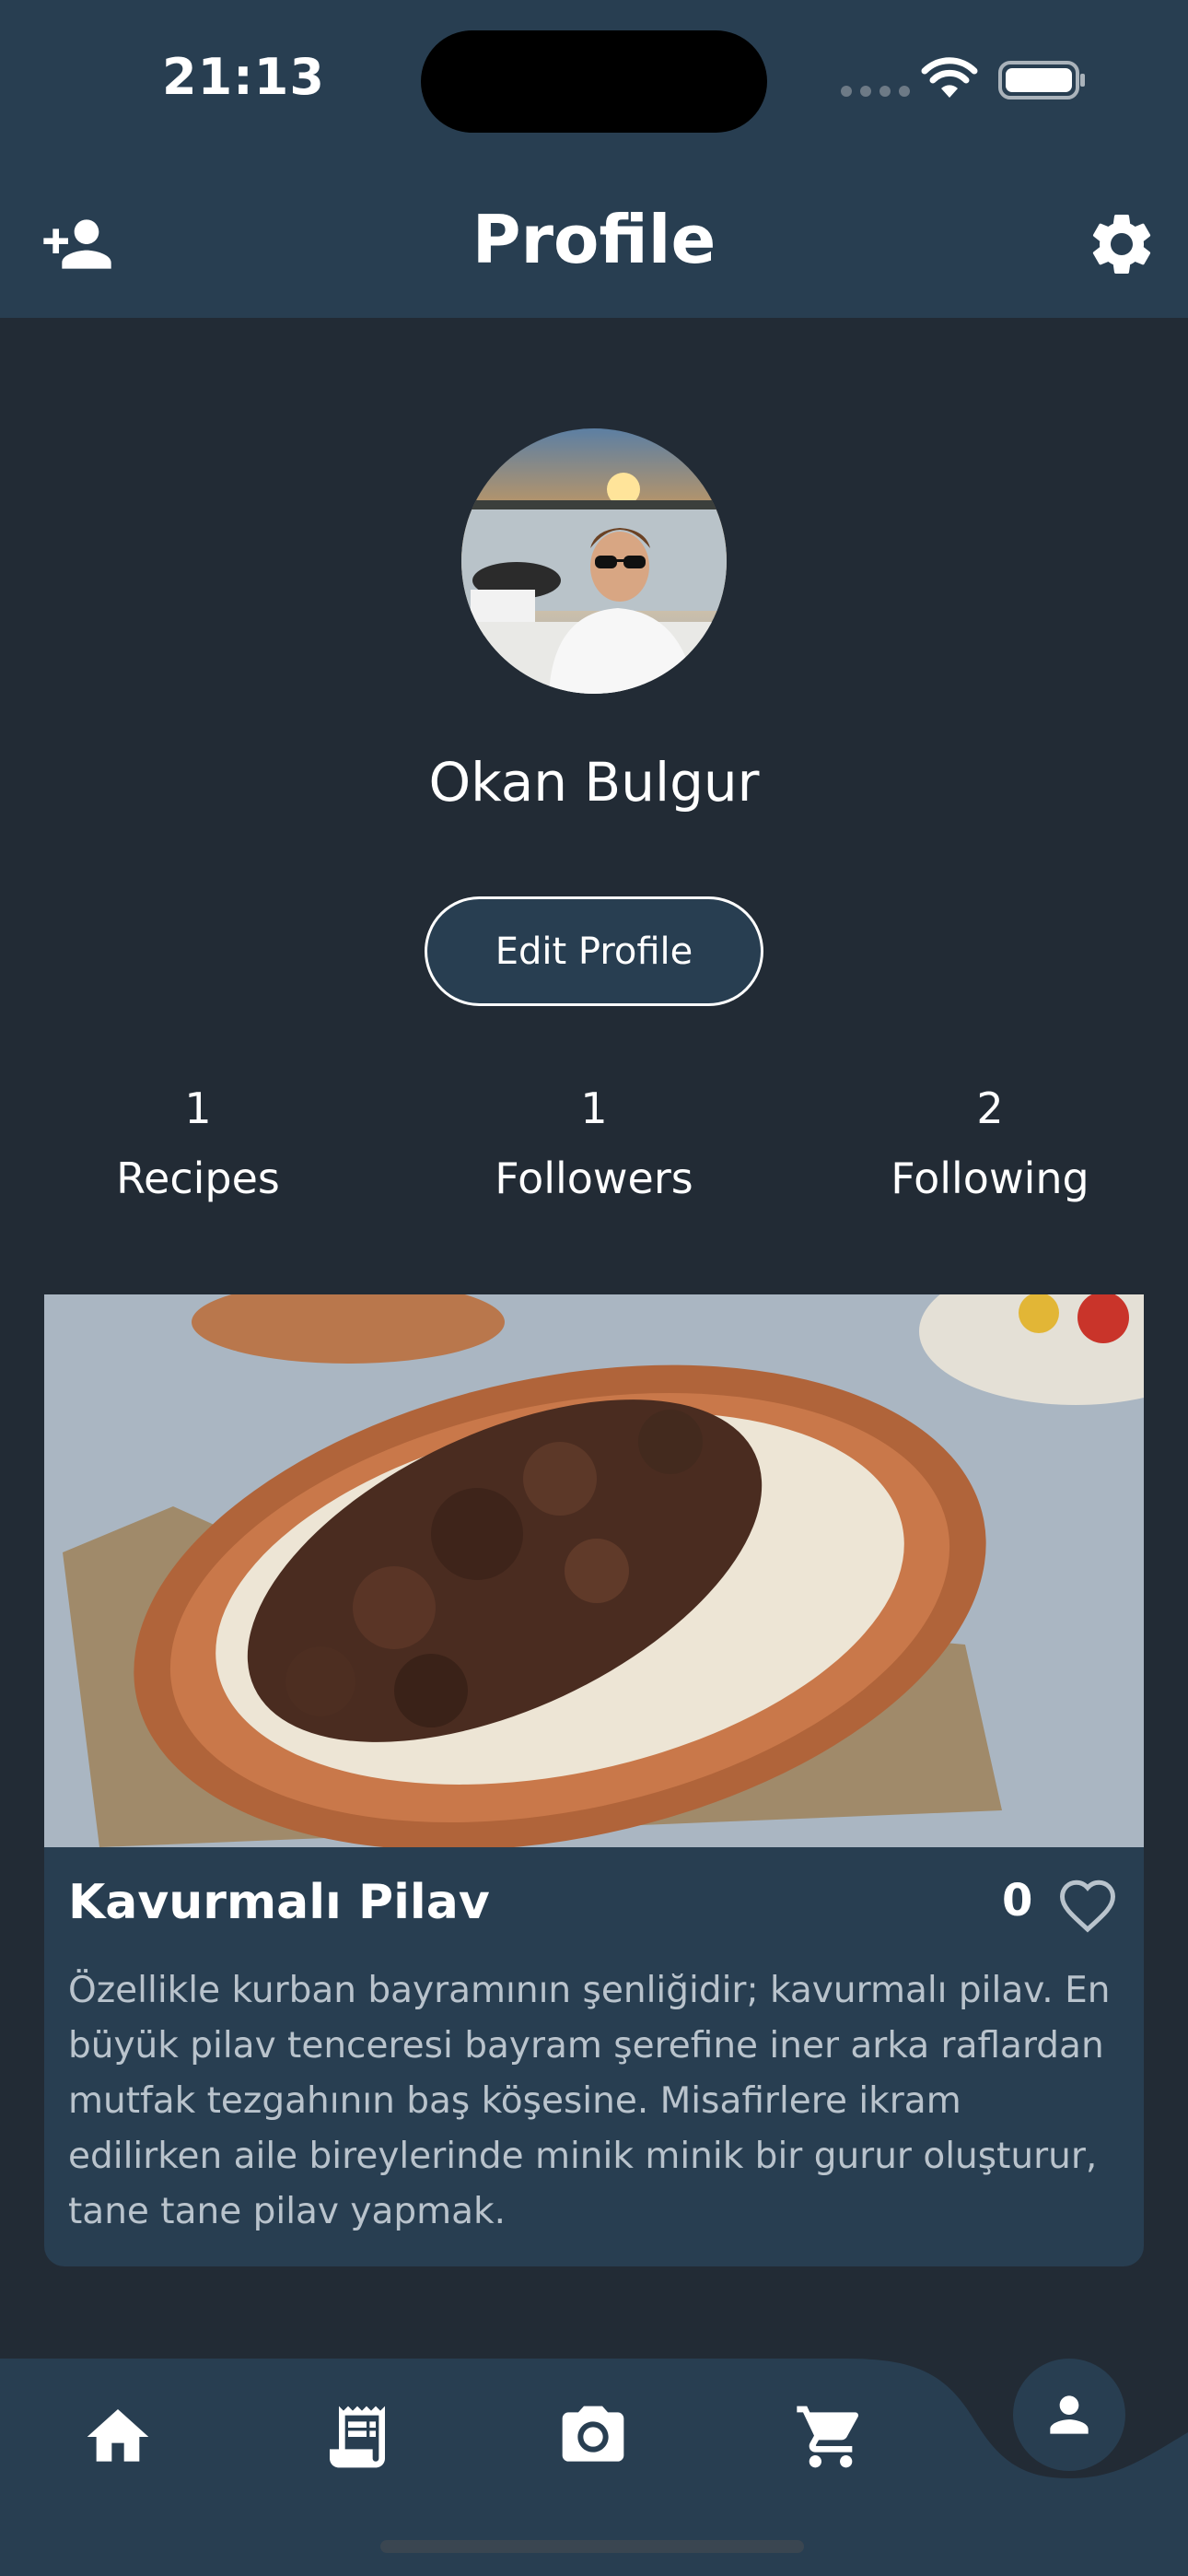 The image size is (1188, 2576). Describe the element at coordinates (243, 77) in the screenshot. I see `status-time: 21:13` at that location.